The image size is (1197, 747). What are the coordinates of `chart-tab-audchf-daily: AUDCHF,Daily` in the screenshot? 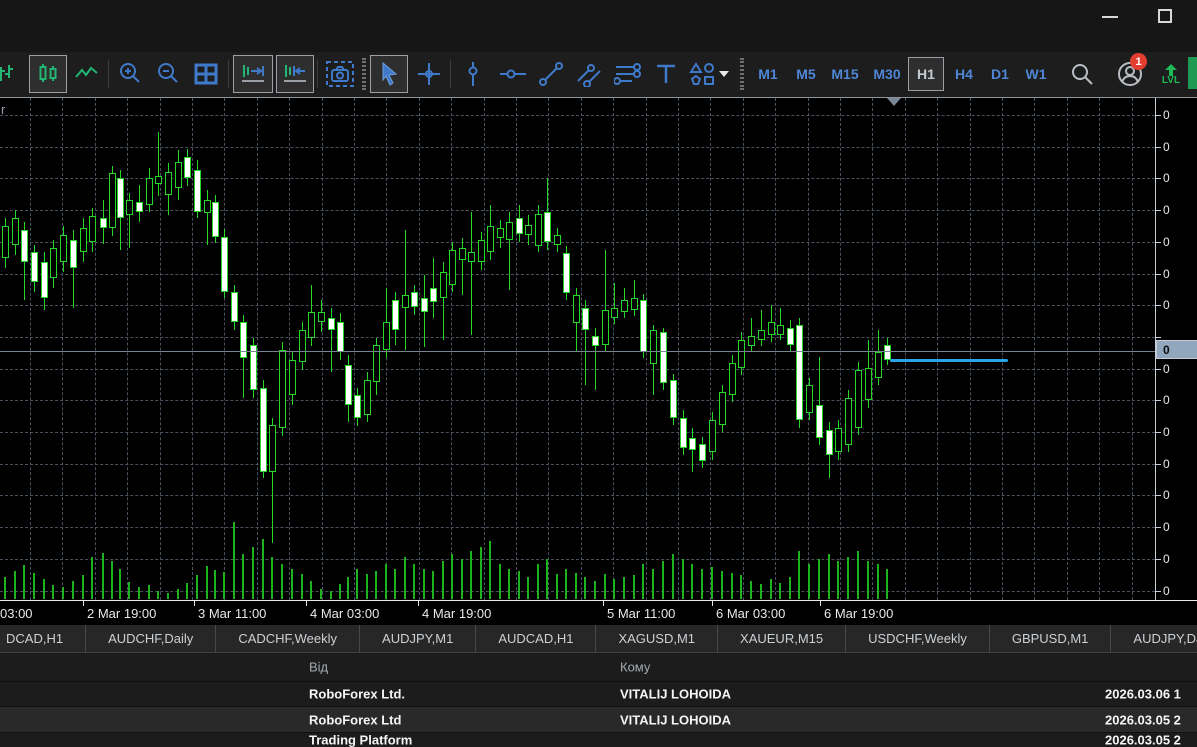 It's located at (151, 638).